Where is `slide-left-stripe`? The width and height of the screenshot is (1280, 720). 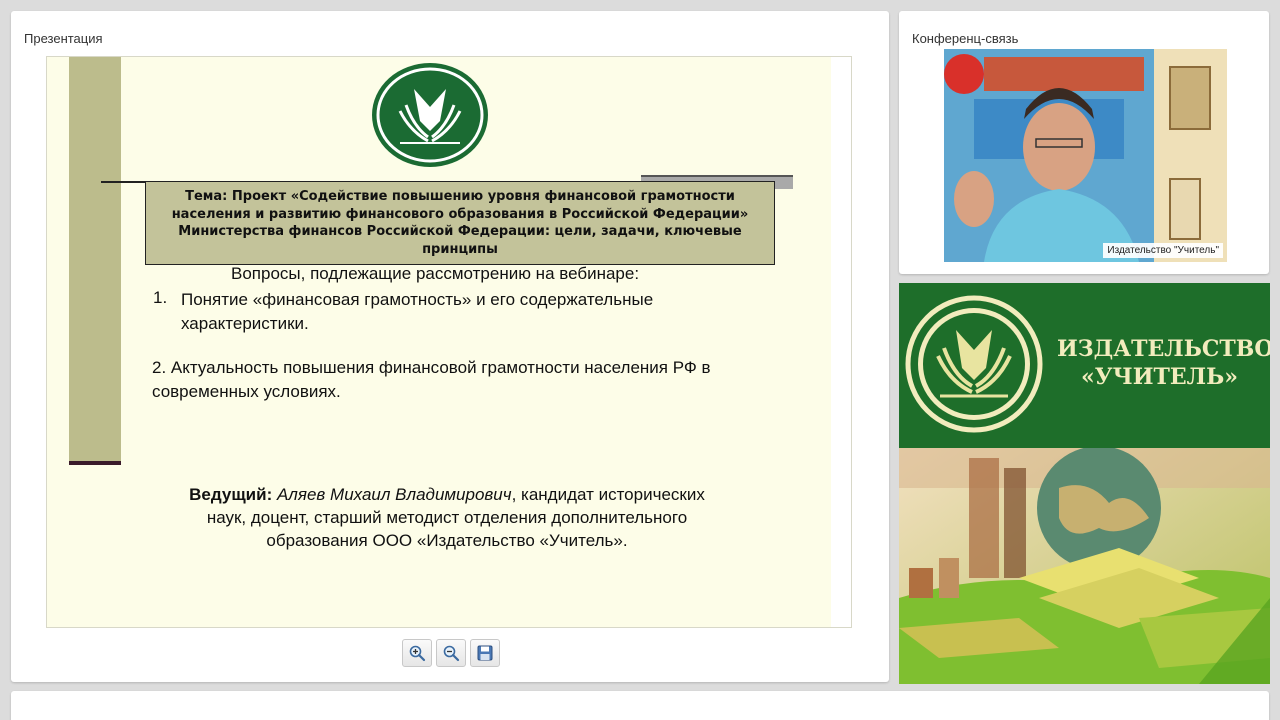
slide-left-stripe is located at coordinates (95, 261).